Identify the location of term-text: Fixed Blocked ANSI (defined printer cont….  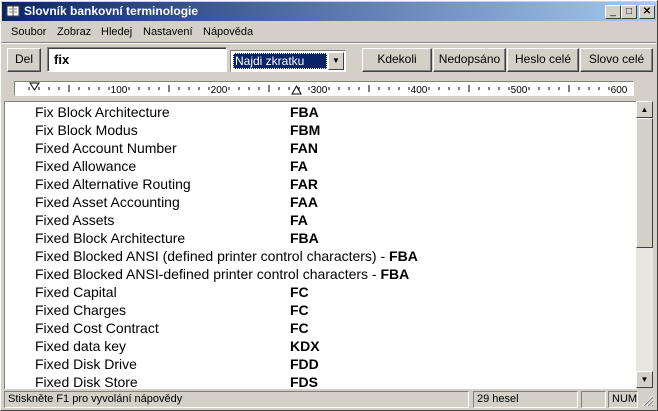
(212, 256).